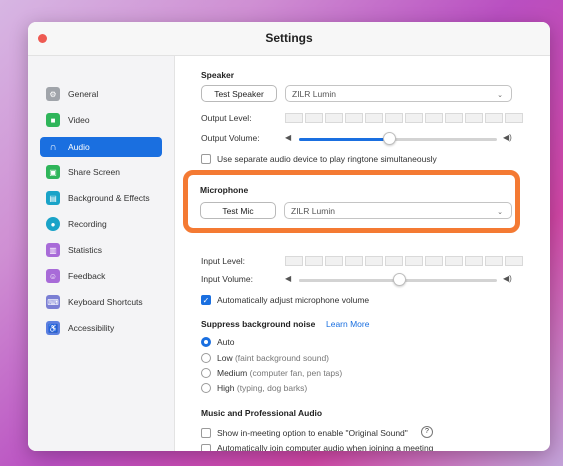  I want to click on recording-icon: ●, so click(53, 224).